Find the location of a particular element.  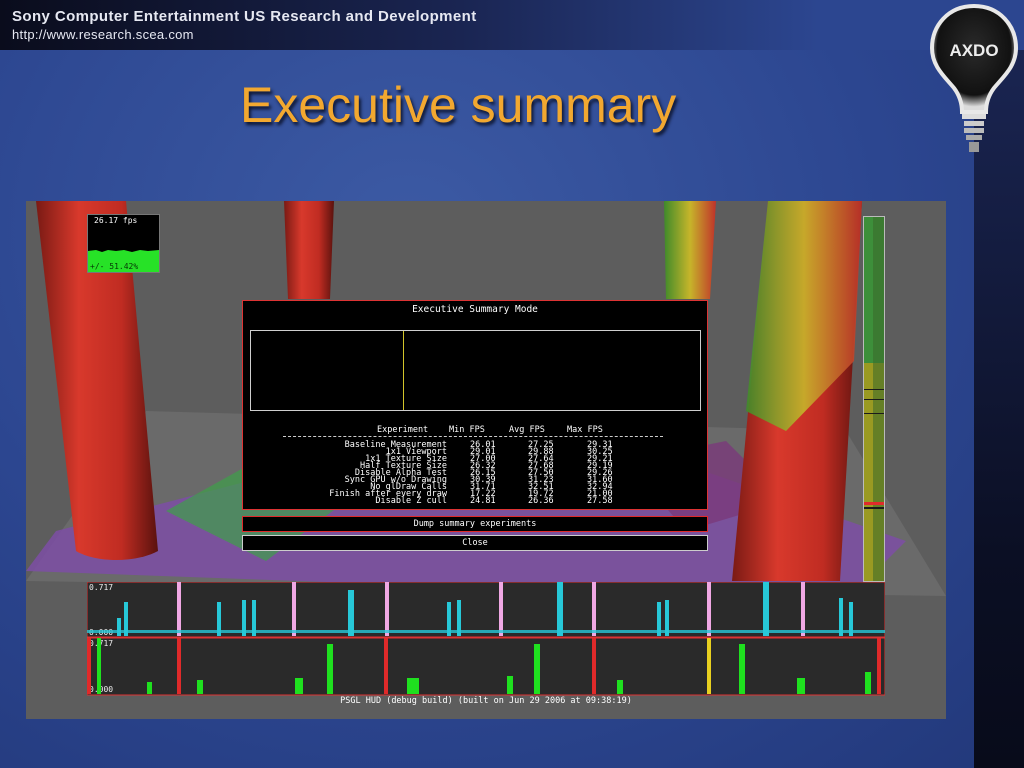

table-row: Disable Z cull 24.81 26.36 27.58 is located at coordinates (476, 501).